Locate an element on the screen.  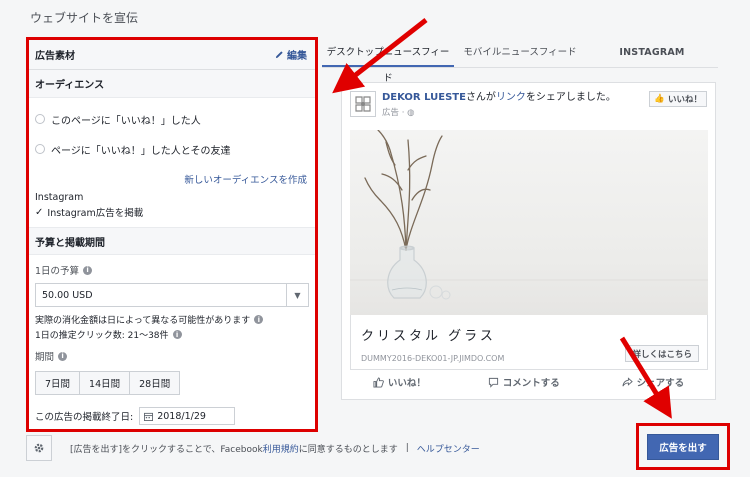
tab-mobile-news-feed: モバイルニュースフィード is located at coordinates (520, 53).